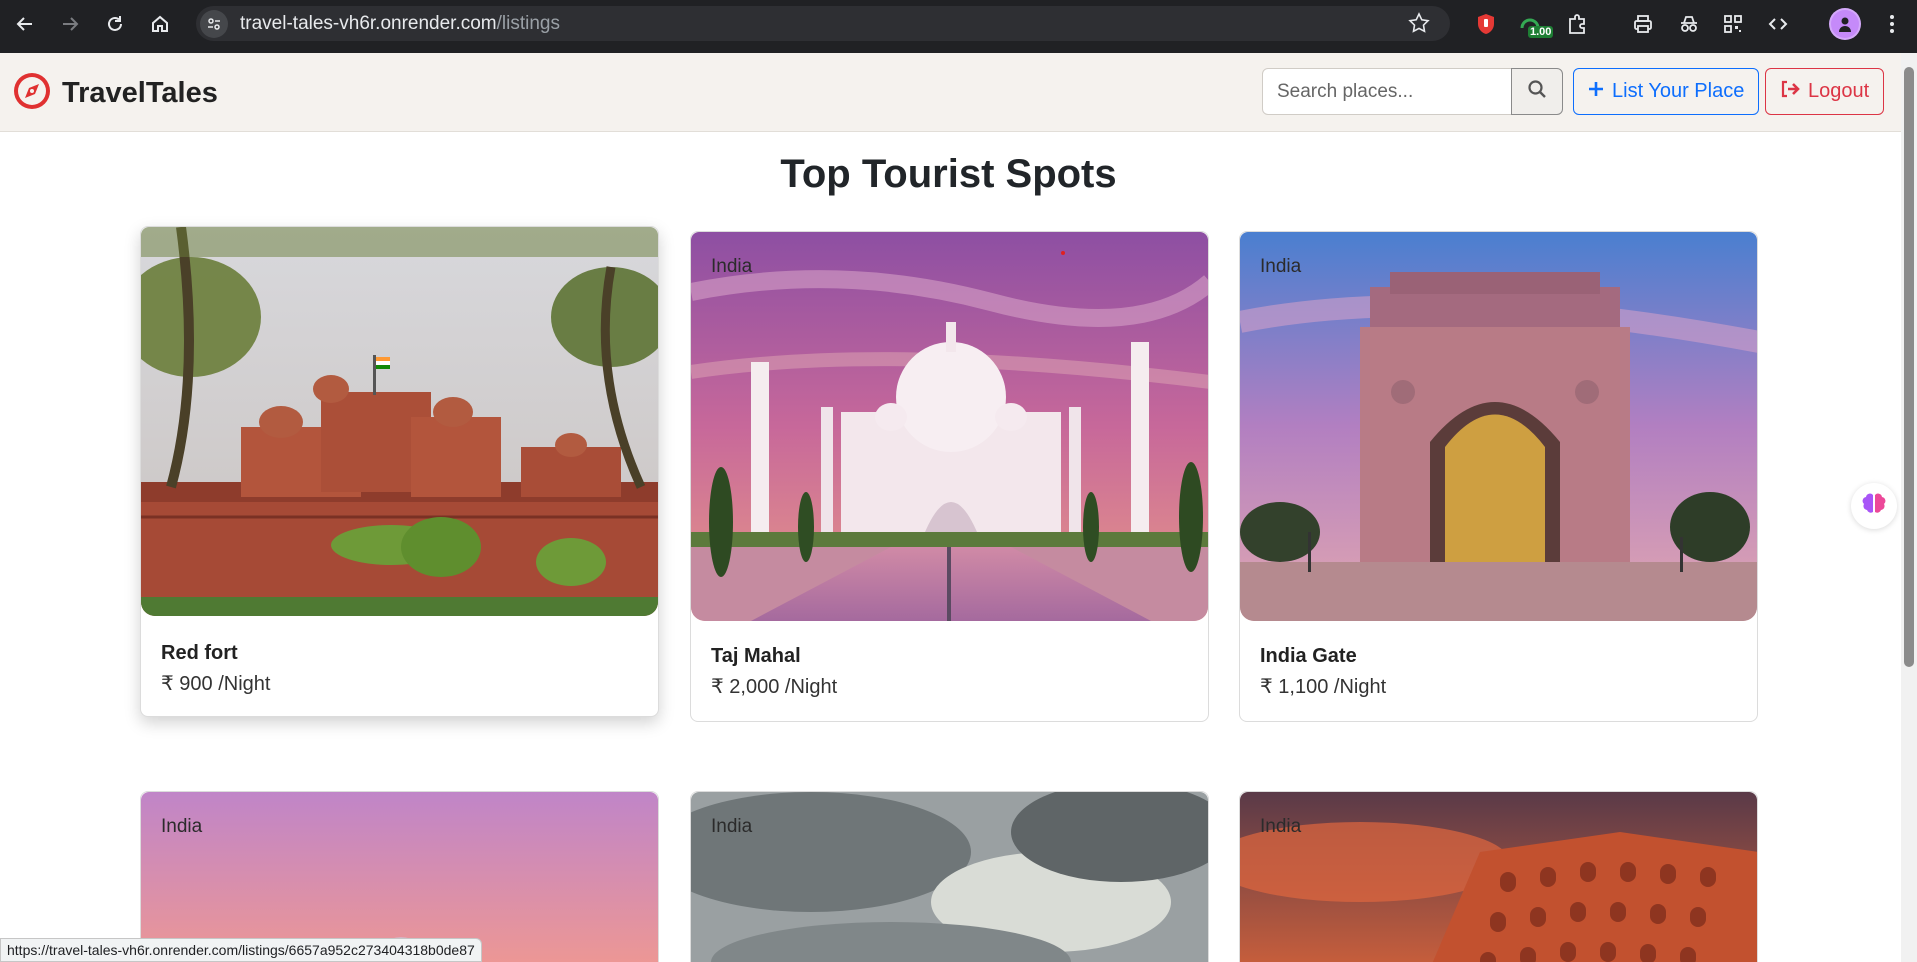  What do you see at coordinates (25, 24) in the screenshot?
I see `back-icon` at bounding box center [25, 24].